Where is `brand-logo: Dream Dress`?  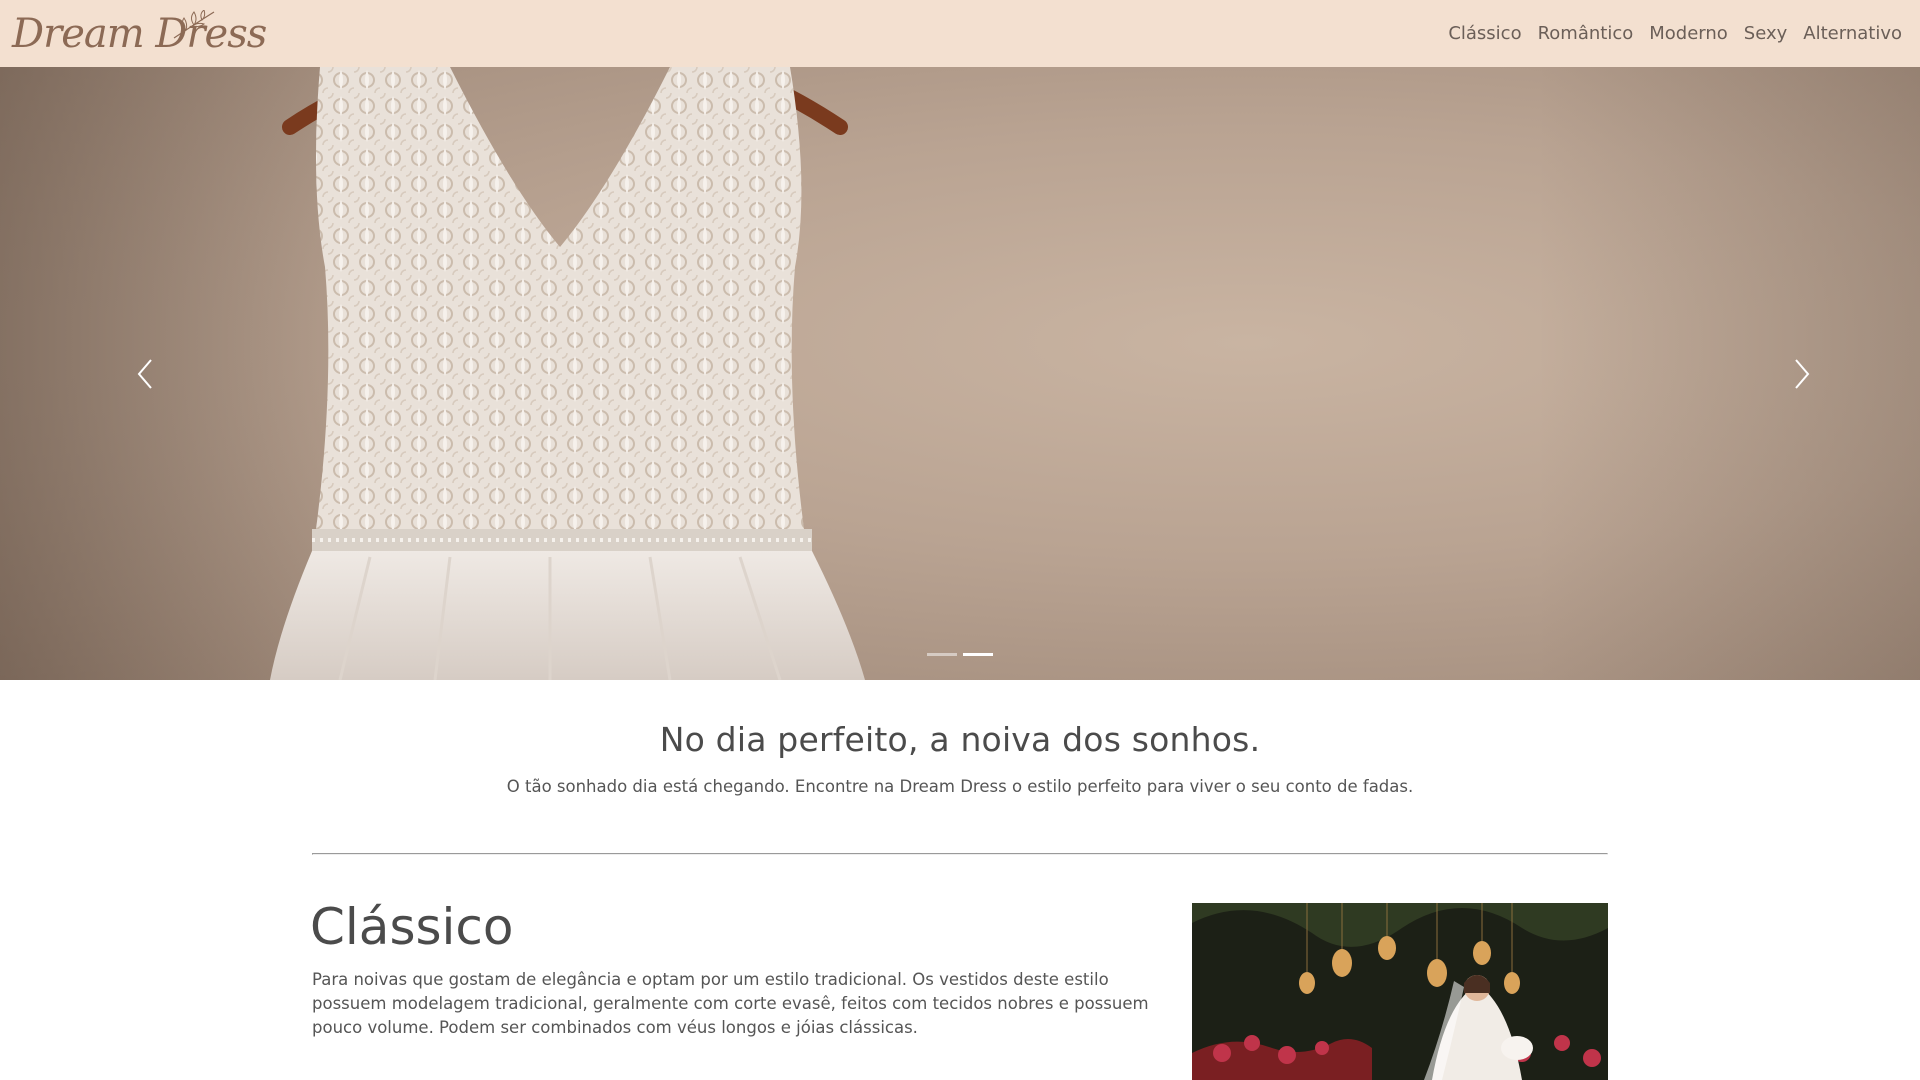
brand-logo: Dream Dress is located at coordinates (139, 34).